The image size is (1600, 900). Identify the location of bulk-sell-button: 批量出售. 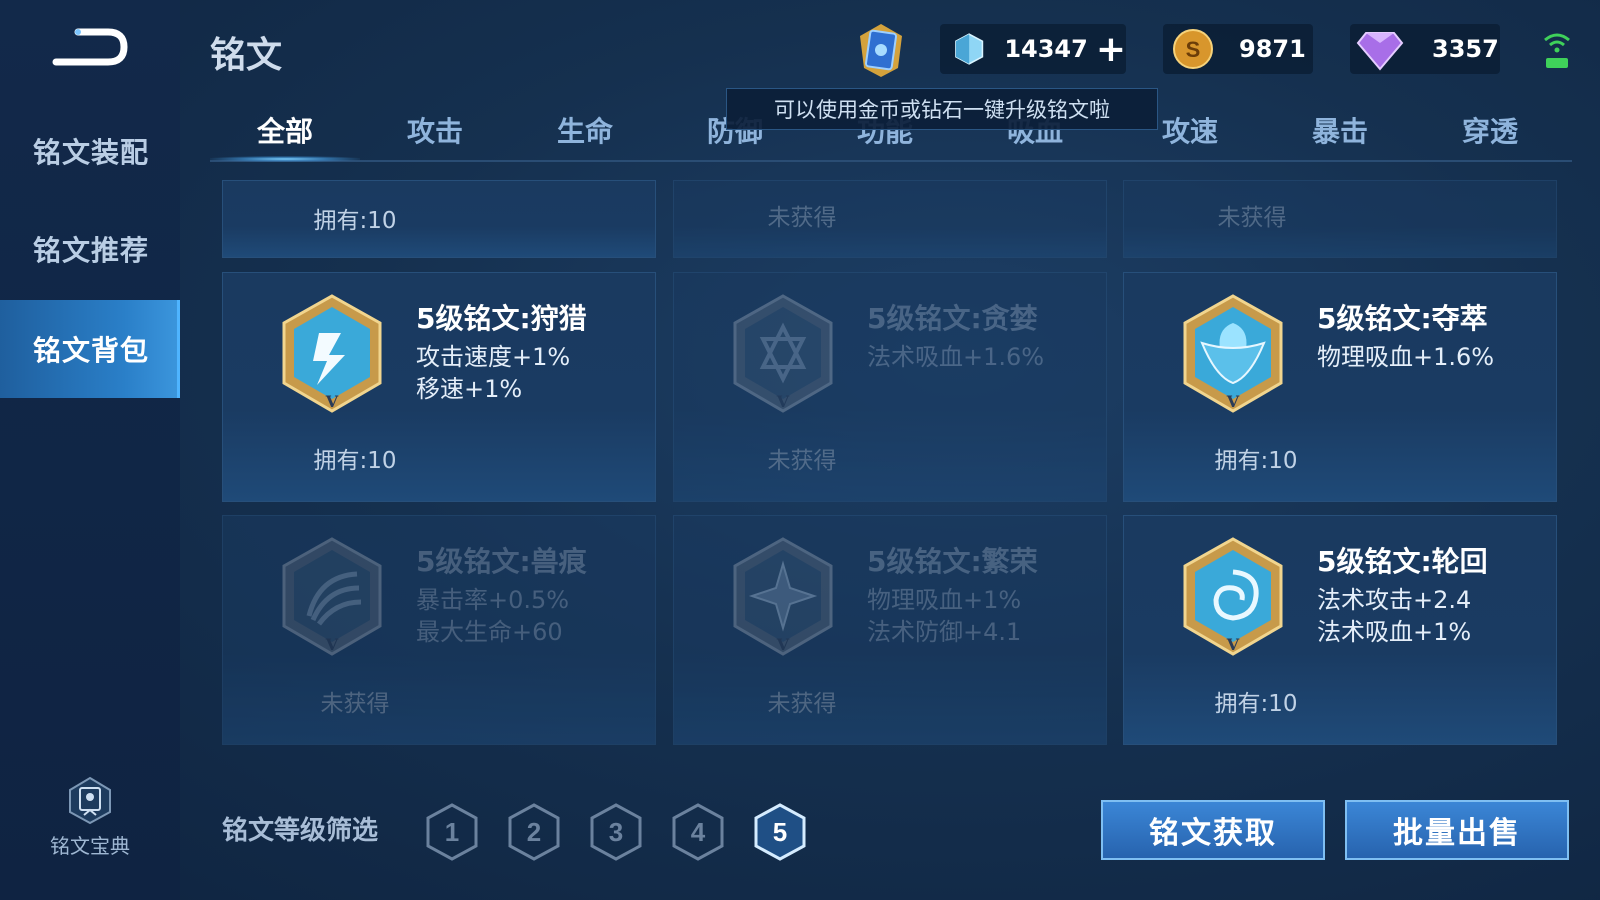
(1457, 830).